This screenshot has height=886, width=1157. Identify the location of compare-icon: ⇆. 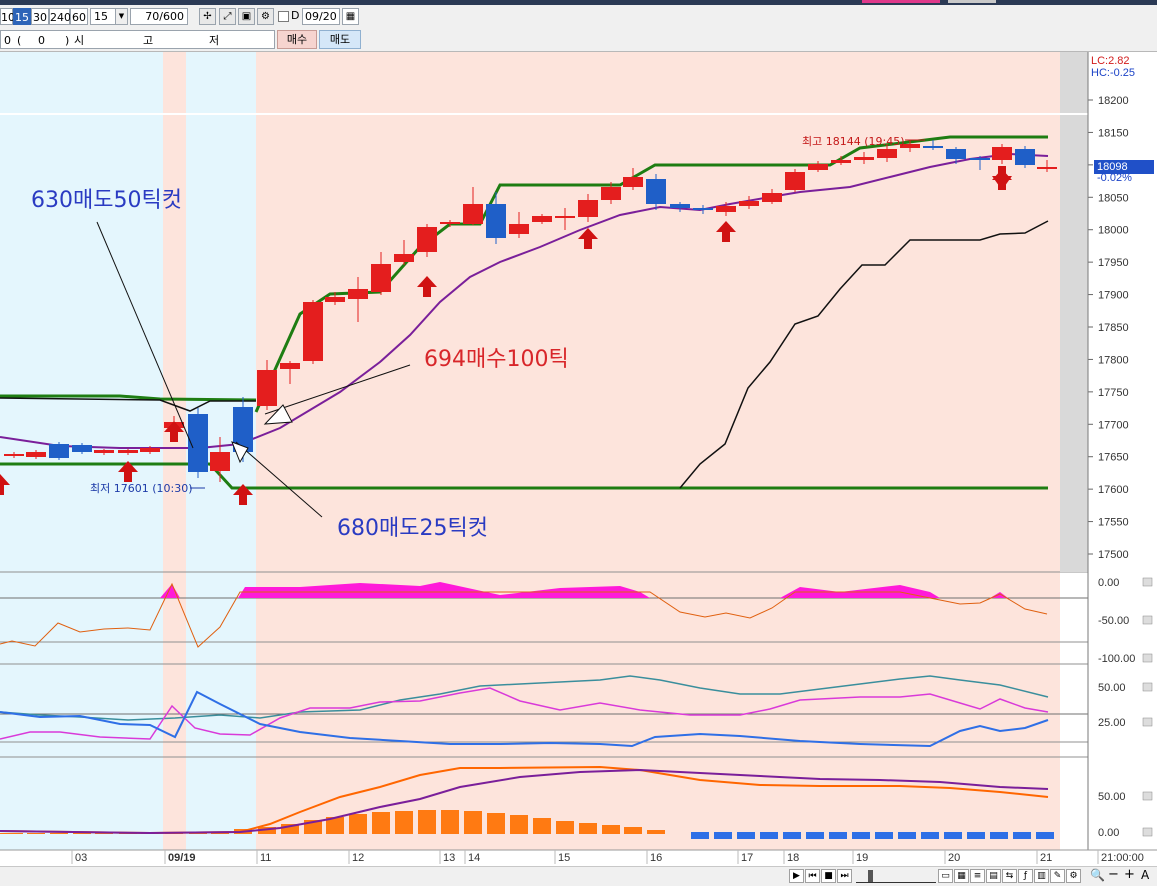
(1009, 876).